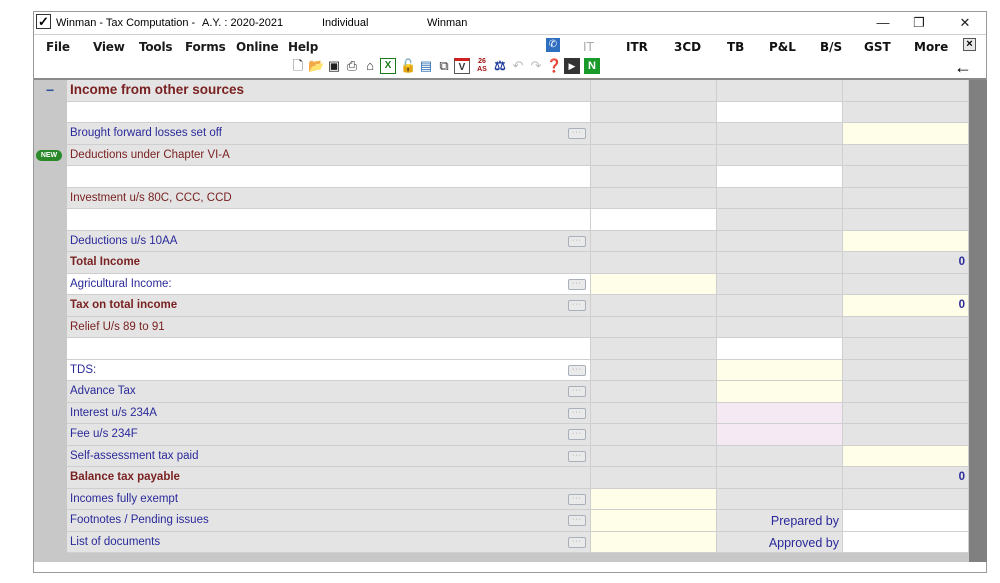 The width and height of the screenshot is (1000, 583). I want to click on new-file-icon: 🗋, so click(298, 66).